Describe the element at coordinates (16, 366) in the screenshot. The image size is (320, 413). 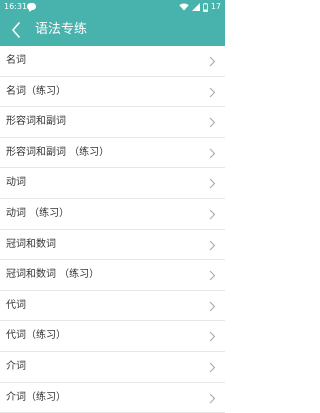
I see `list-item-label: 介词` at that location.